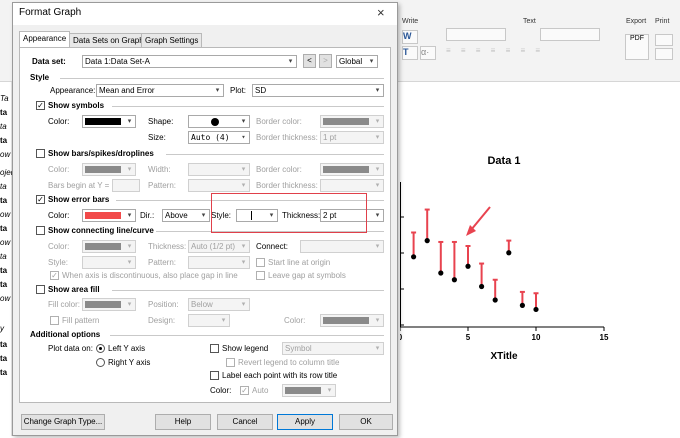  I want to click on legend-combo: Symbol ▾, so click(333, 348).